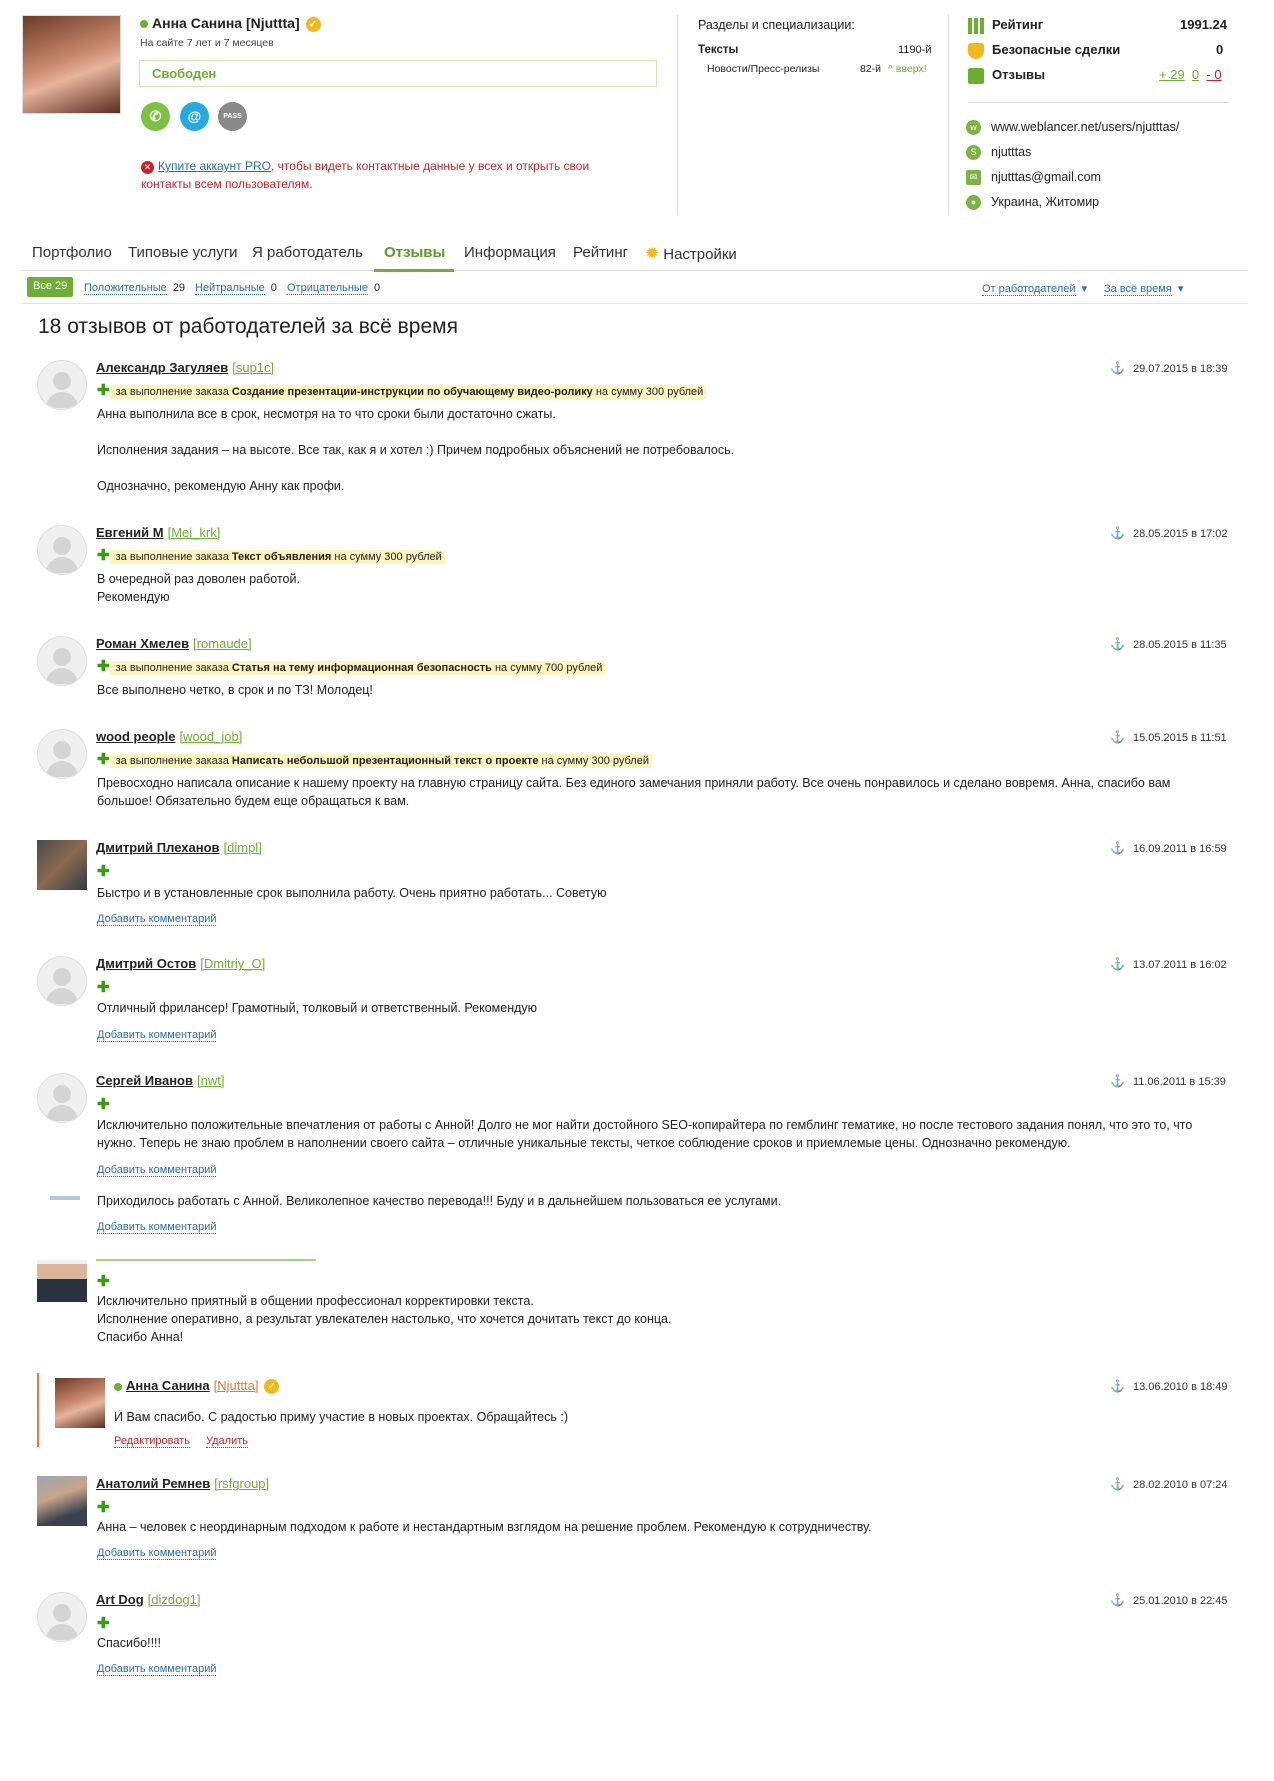  What do you see at coordinates (183, 252) in the screenshot?
I see `tab-services: Типовые услуги` at bounding box center [183, 252].